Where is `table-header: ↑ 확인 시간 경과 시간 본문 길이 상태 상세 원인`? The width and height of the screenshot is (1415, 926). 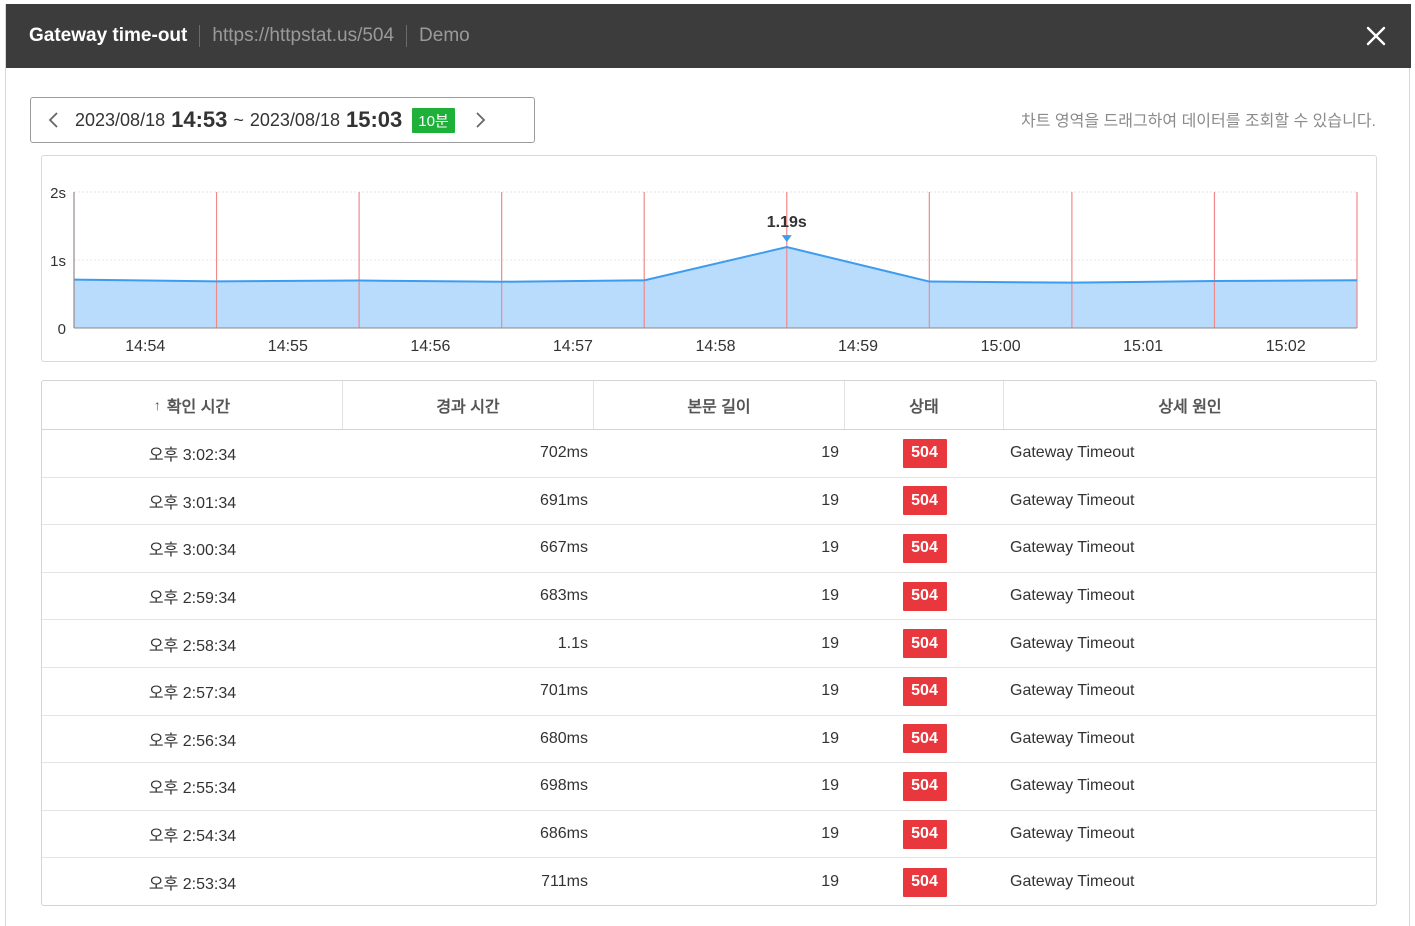 table-header: ↑ 확인 시간 경과 시간 본문 길이 상태 상세 원인 is located at coordinates (709, 405).